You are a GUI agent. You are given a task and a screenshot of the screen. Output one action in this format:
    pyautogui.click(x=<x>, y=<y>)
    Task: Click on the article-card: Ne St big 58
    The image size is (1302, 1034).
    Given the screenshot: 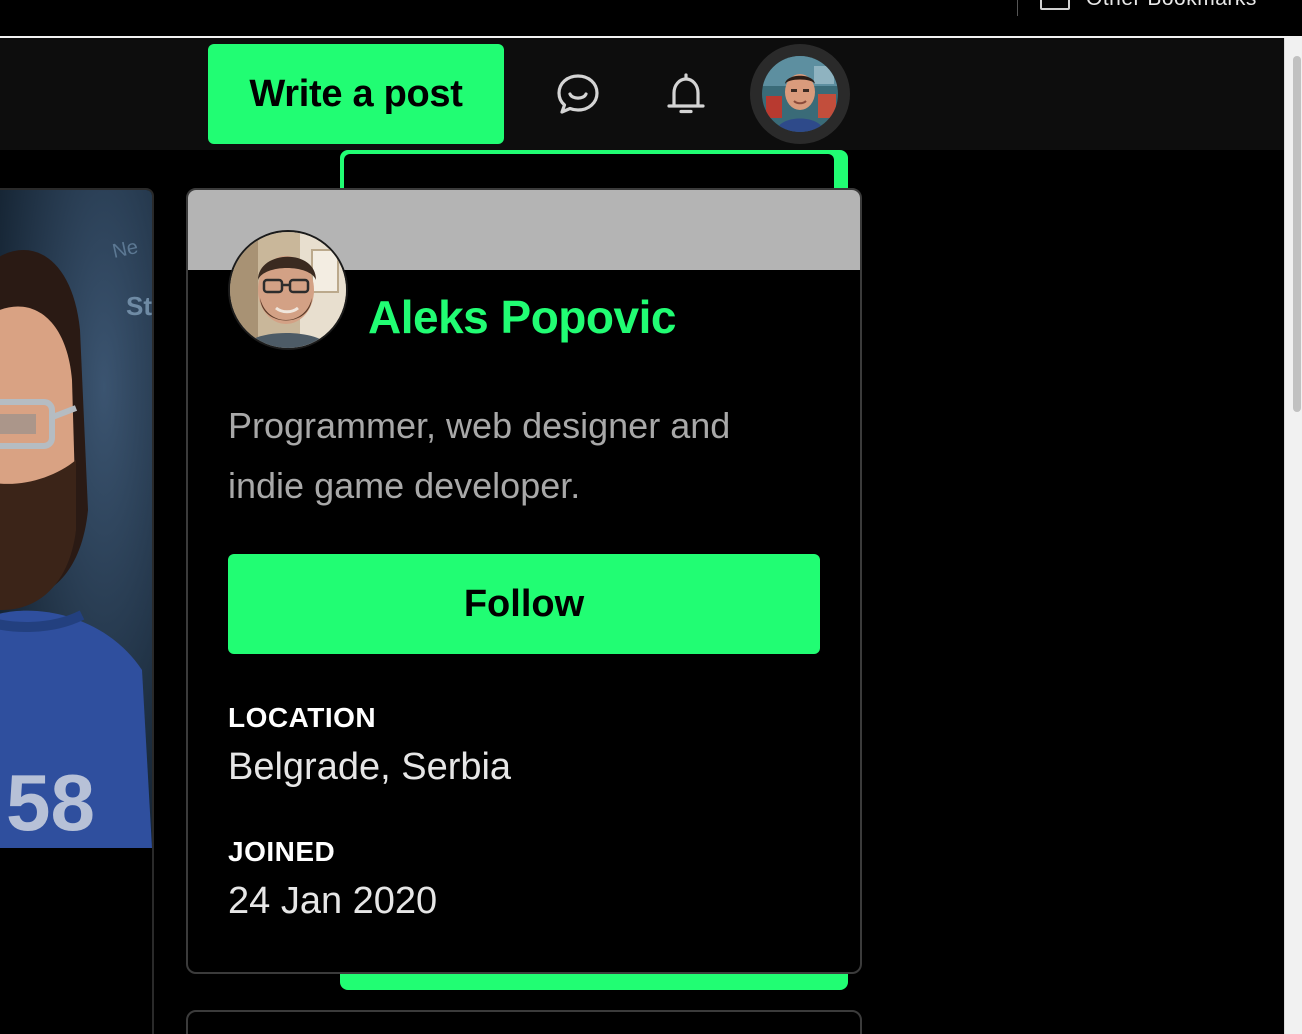 What is the action you would take?
    pyautogui.click(x=77, y=611)
    